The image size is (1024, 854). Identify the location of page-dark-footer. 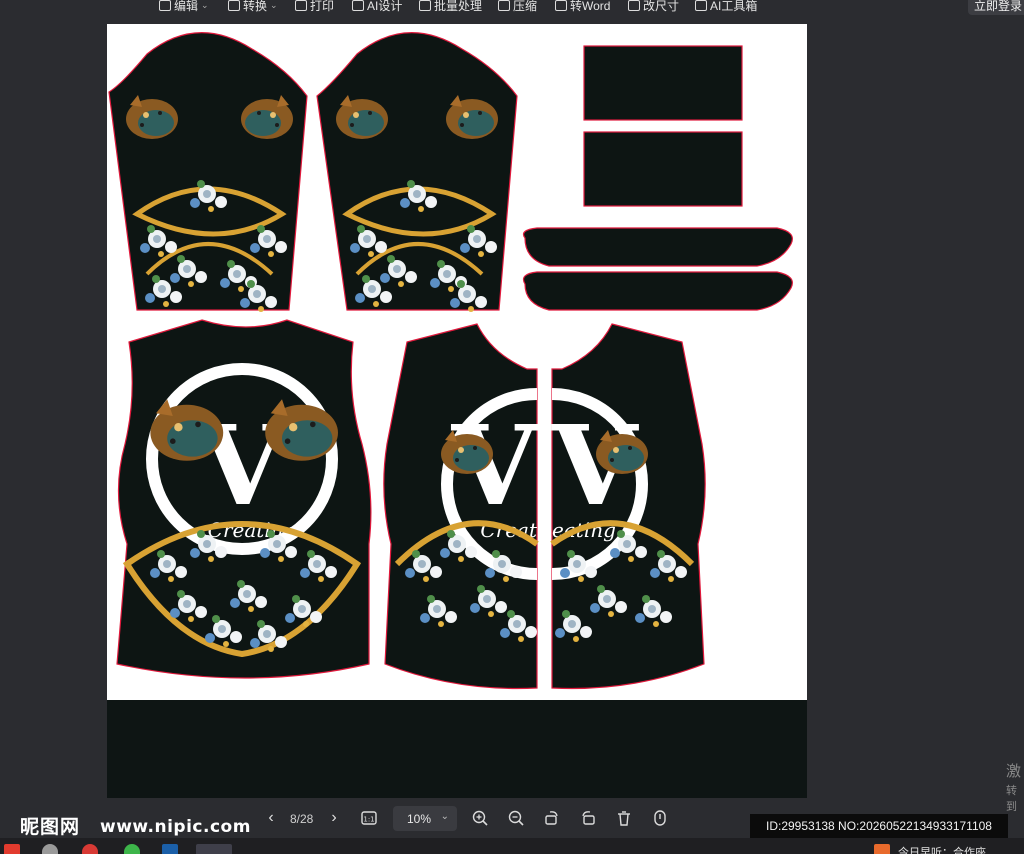
(457, 749).